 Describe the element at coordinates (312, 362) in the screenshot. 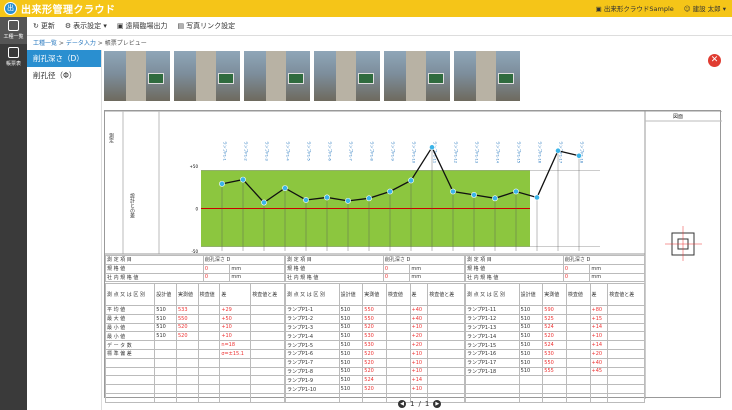

I see `point-label: ランプP1-7` at that location.